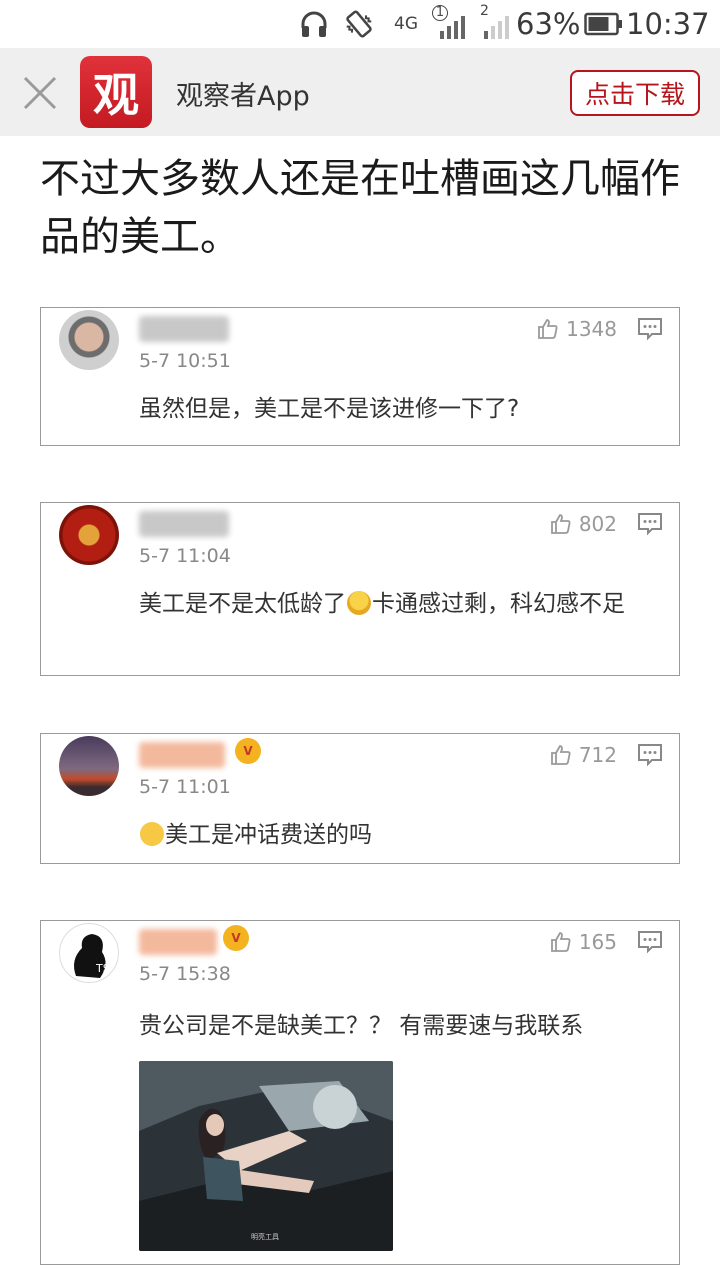 The image size is (720, 1280). I want to click on network-type-indicator: 4G, so click(406, 24).